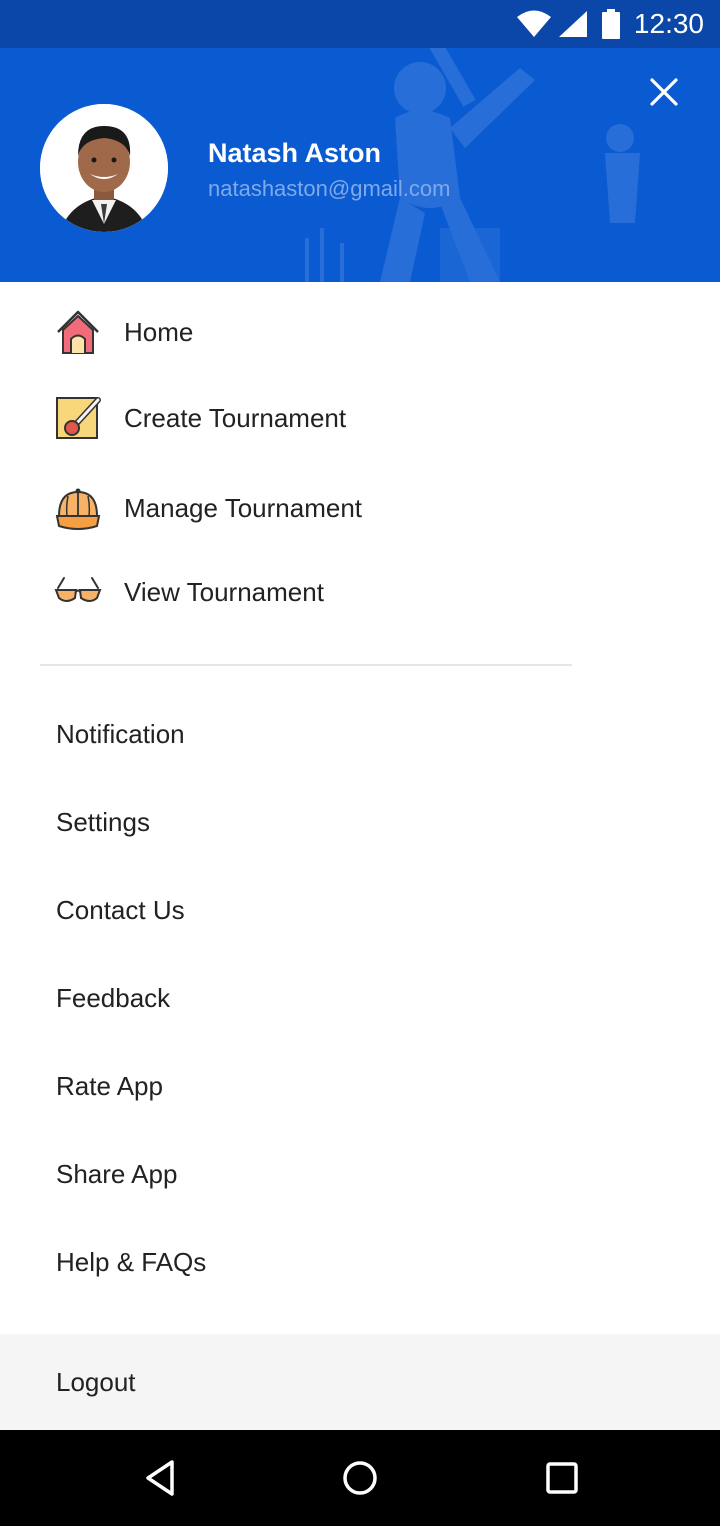 This screenshot has height=1526, width=720. What do you see at coordinates (360, 998) in the screenshot?
I see `menu-item-feedback: Feedback` at bounding box center [360, 998].